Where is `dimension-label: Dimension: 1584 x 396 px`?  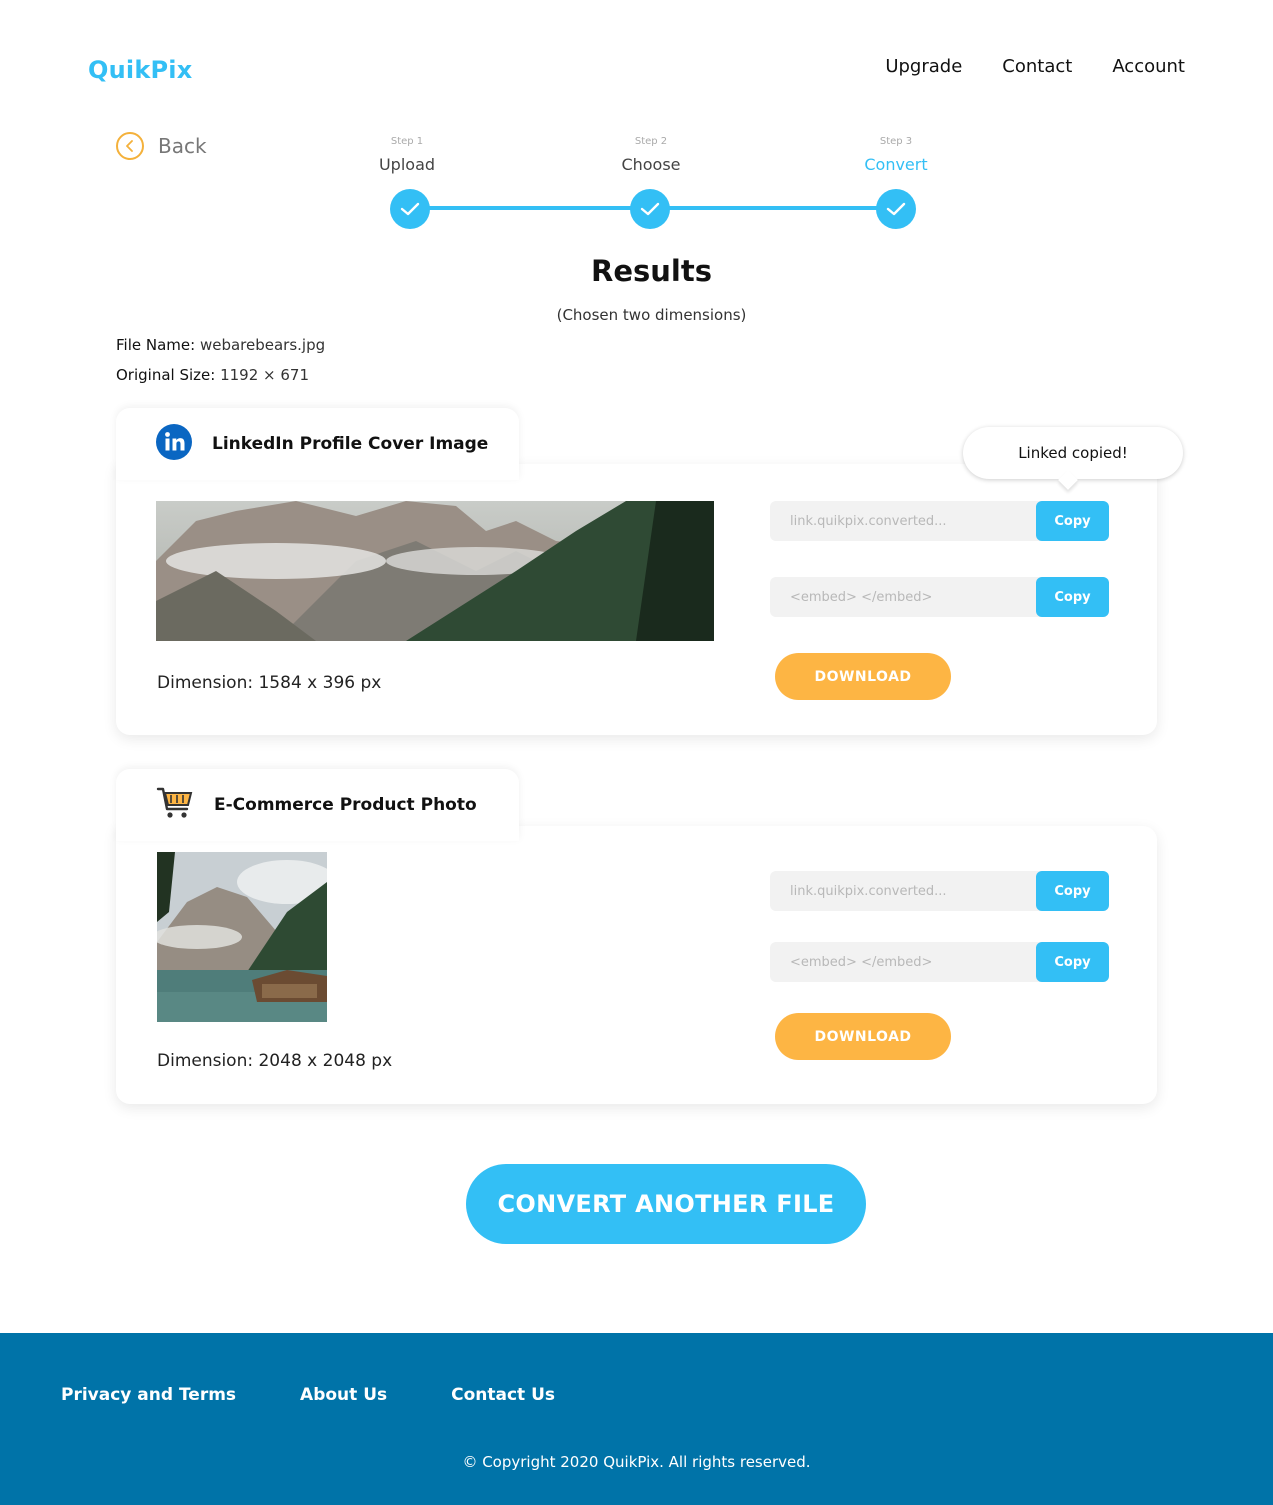
dimension-label: Dimension: 1584 x 396 px is located at coordinates (269, 683).